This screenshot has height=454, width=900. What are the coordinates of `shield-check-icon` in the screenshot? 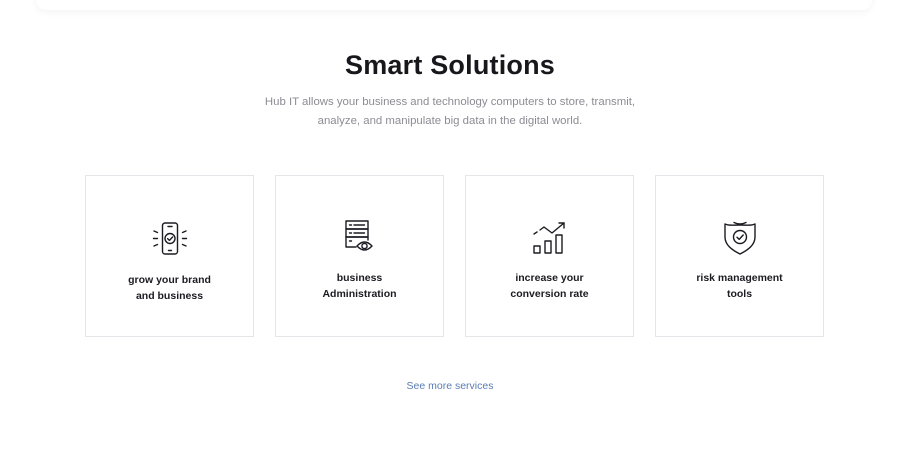 It's located at (740, 238).